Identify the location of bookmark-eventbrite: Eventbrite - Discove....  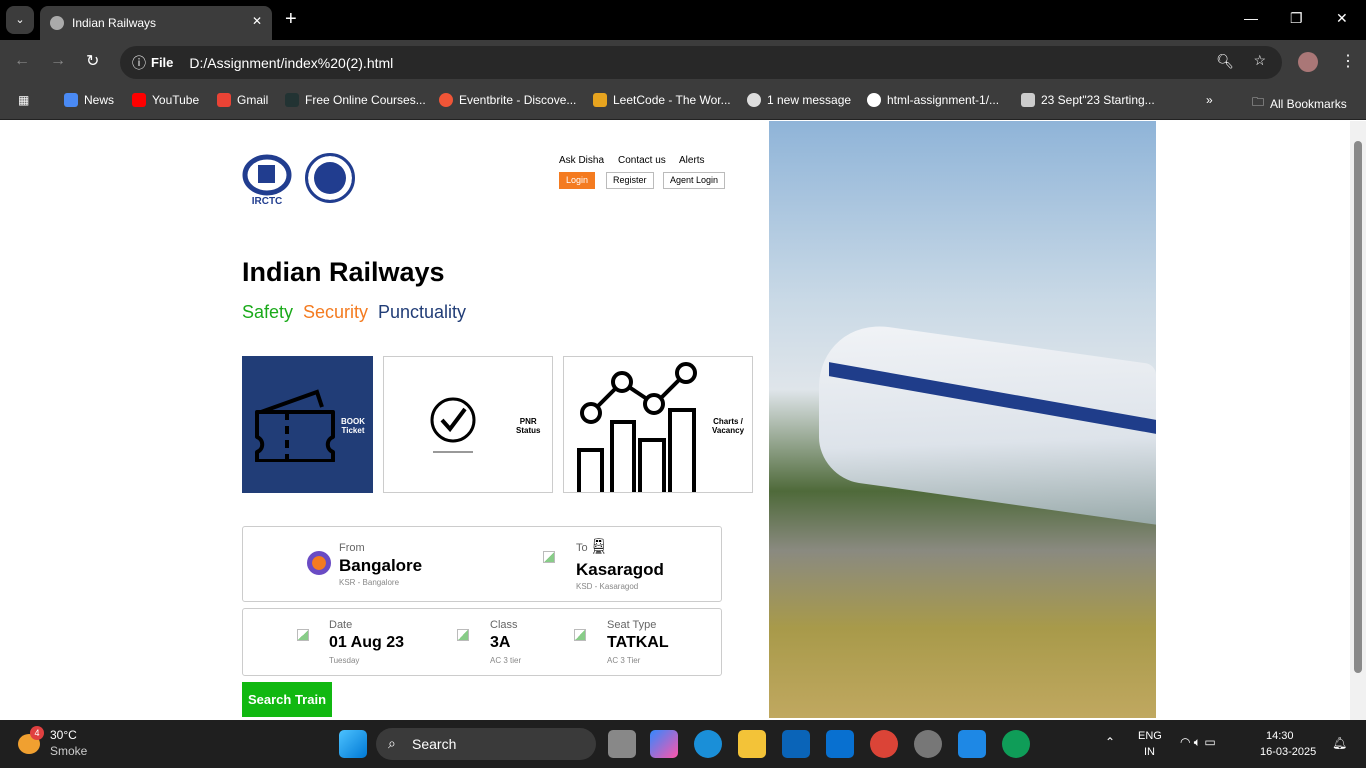
(507, 100).